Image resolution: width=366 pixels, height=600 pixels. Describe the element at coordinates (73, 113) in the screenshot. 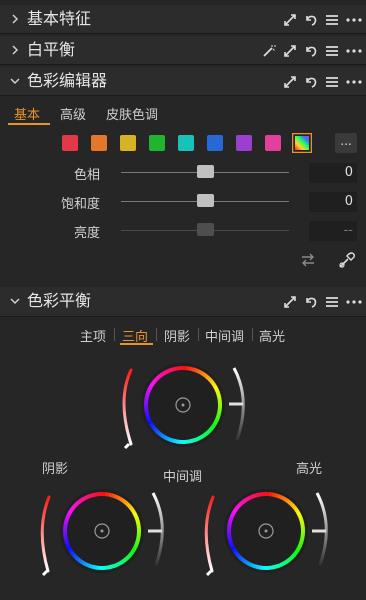

I see `tab-advanced: 高级` at that location.